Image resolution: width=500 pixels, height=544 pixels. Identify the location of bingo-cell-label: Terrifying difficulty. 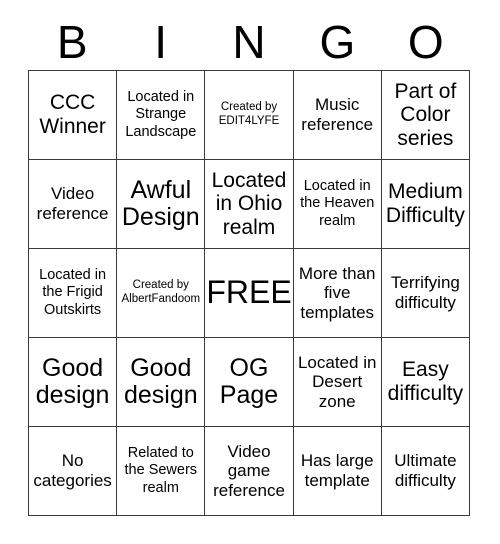
(425, 292).